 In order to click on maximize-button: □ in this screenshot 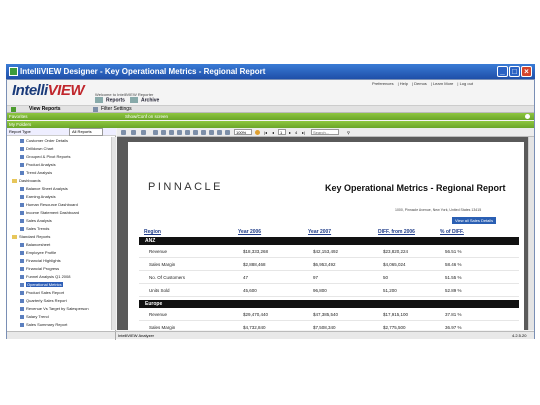, I will do `click(514, 71)`.